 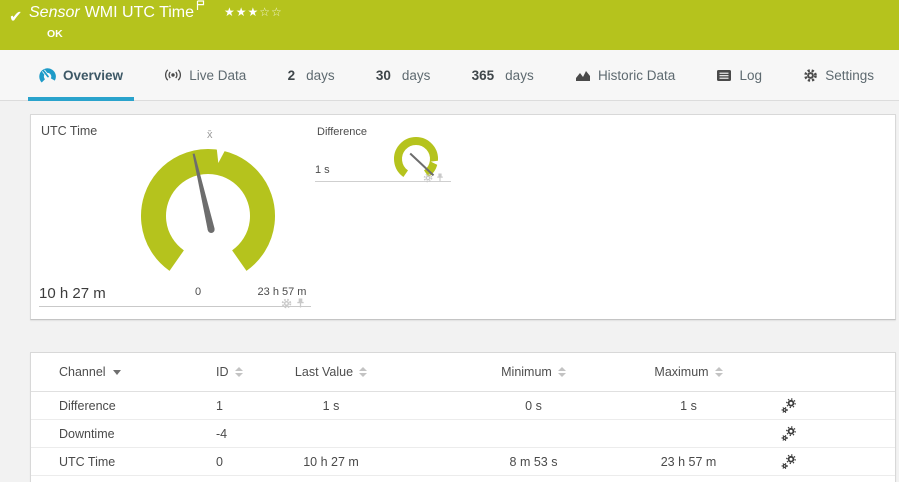 What do you see at coordinates (82, 372) in the screenshot?
I see `column-header-channel-label: Channel` at bounding box center [82, 372].